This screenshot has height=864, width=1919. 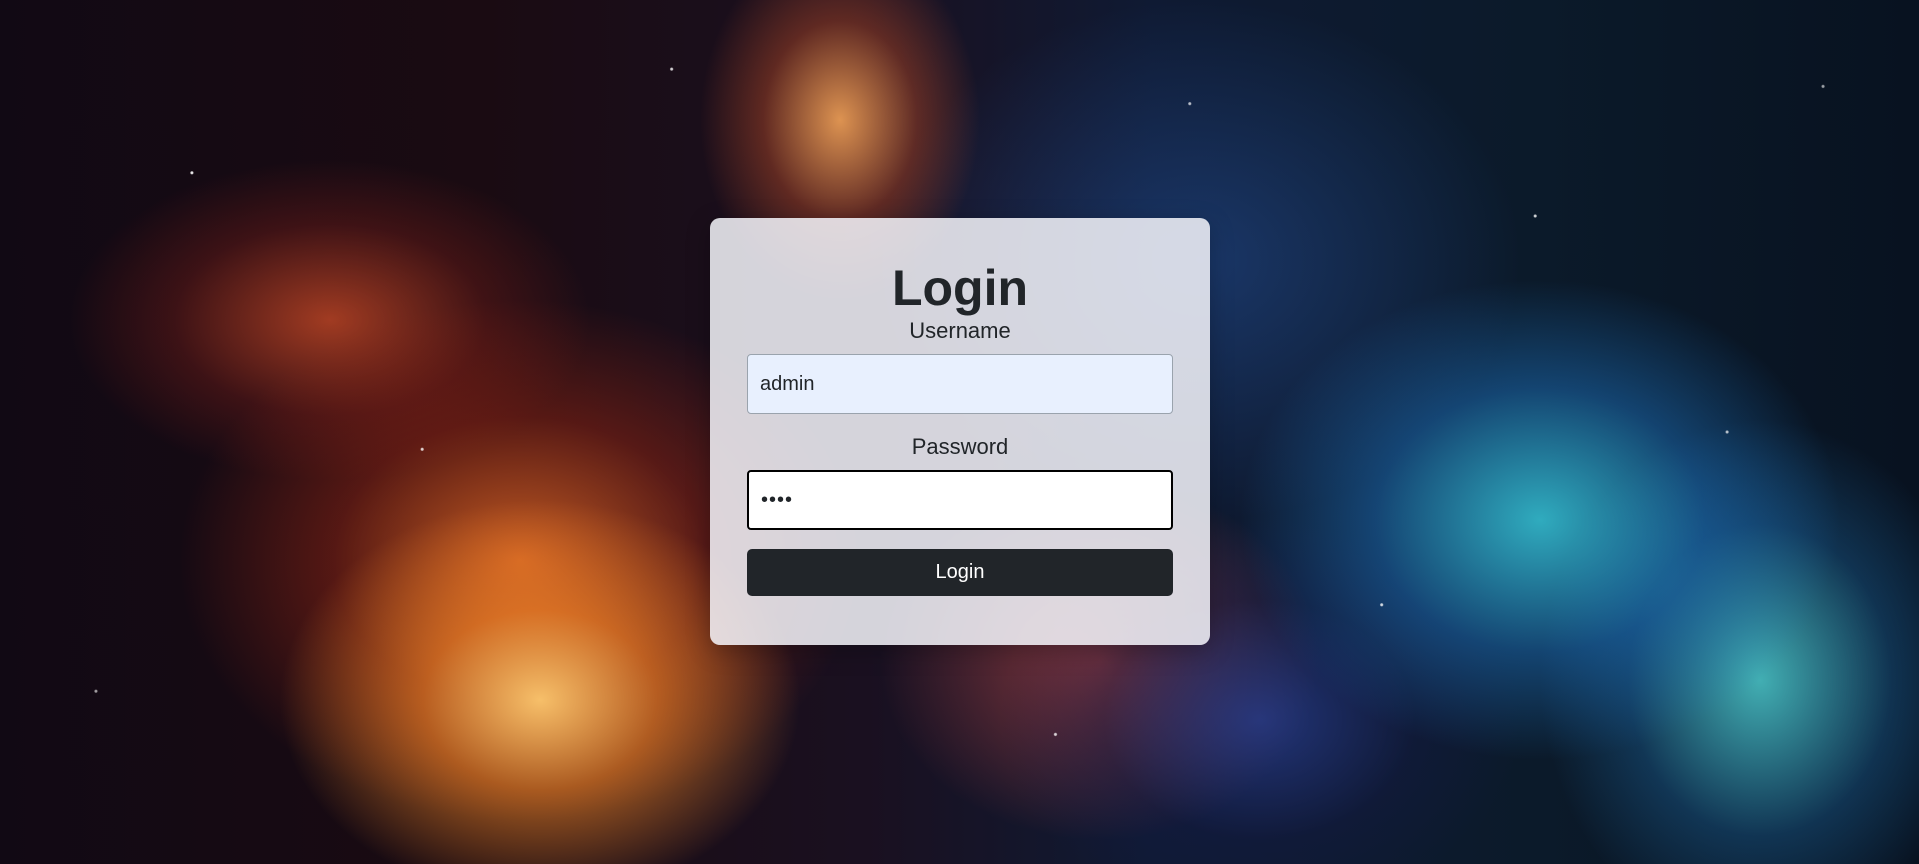 What do you see at coordinates (960, 446) in the screenshot?
I see `password-label: Password` at bounding box center [960, 446].